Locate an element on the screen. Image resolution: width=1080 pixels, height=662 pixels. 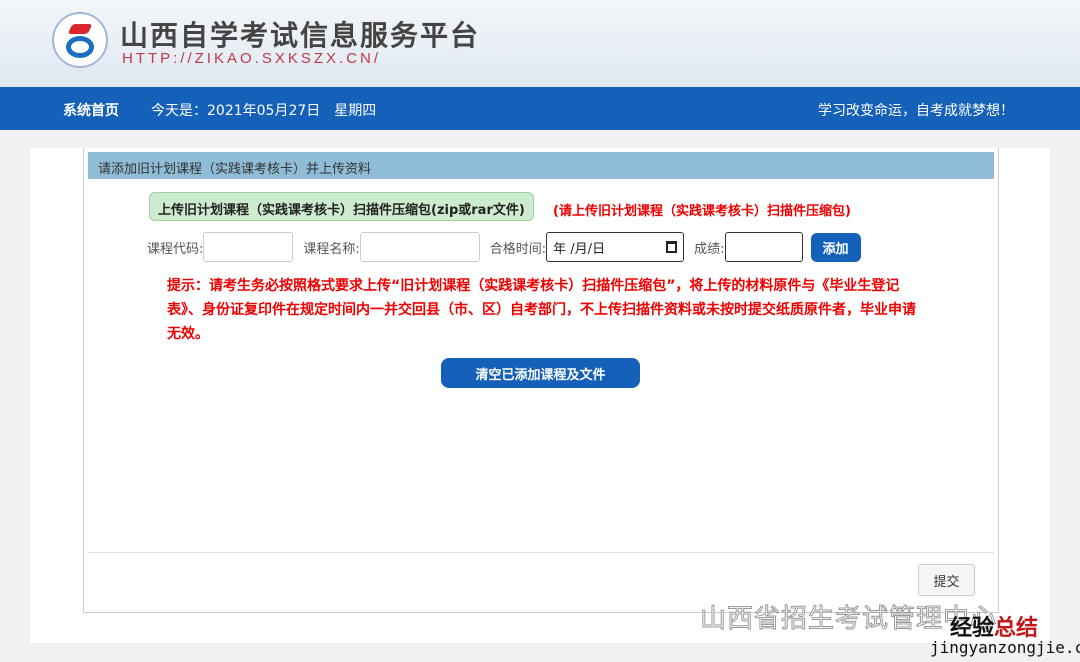
pass-date-label: 合格时间: is located at coordinates (518, 249).